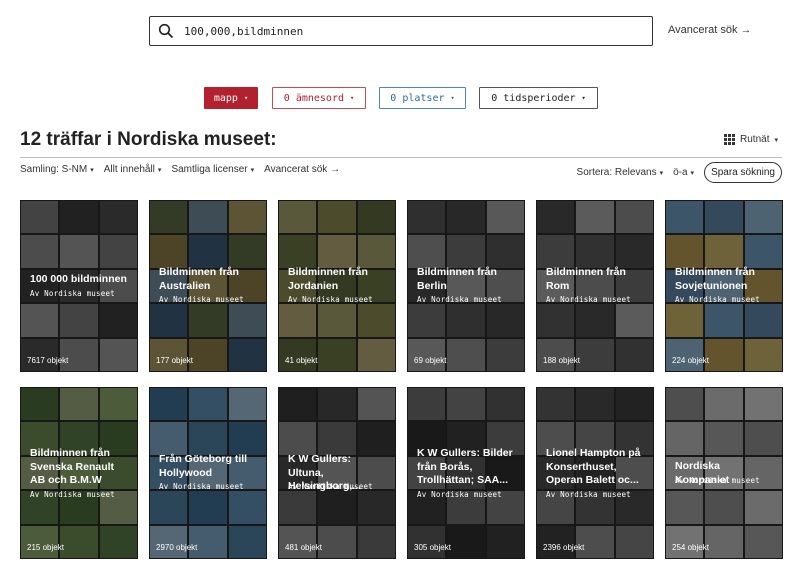  I want to click on card-count: 69 objekt, so click(430, 360).